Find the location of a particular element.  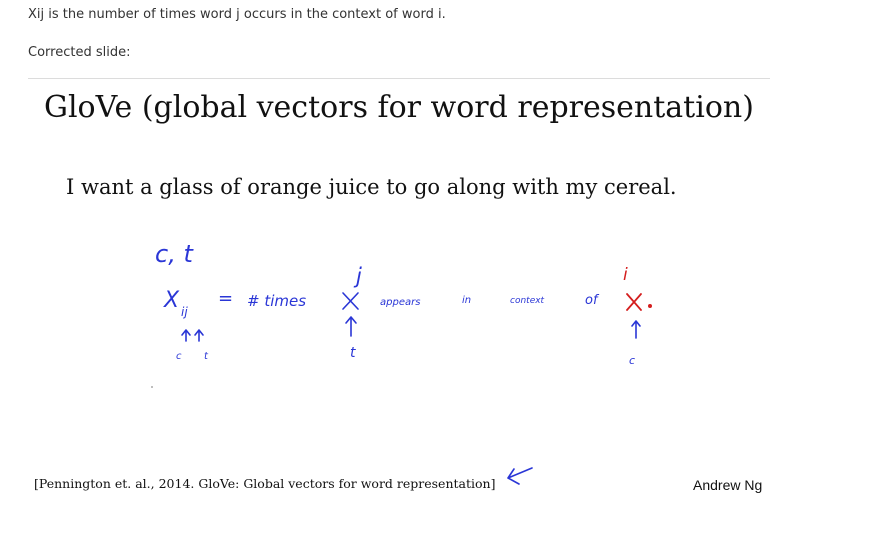

hand-c-under-i: c is located at coordinates (632, 360).